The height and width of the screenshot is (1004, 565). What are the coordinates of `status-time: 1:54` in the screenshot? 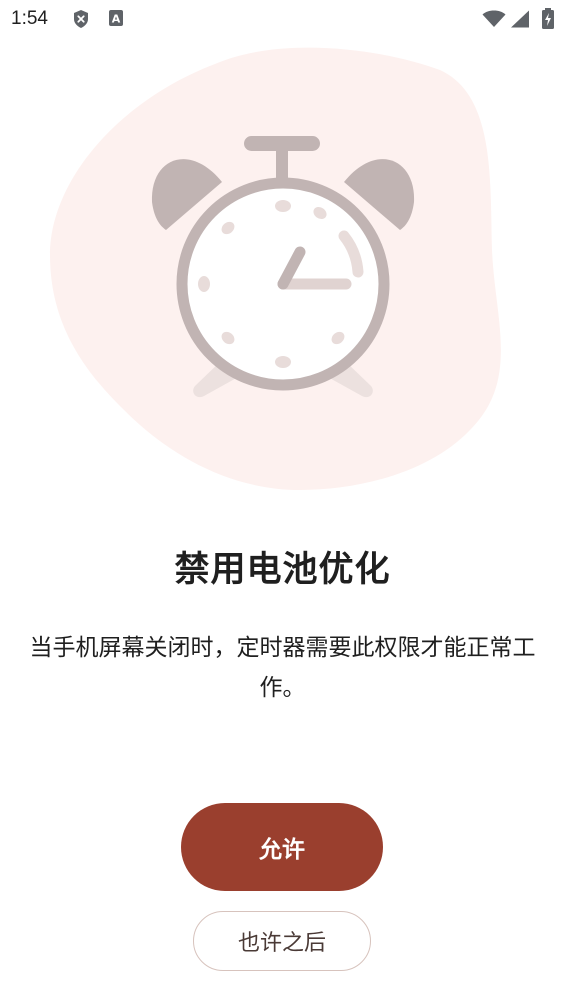 It's located at (29, 18).